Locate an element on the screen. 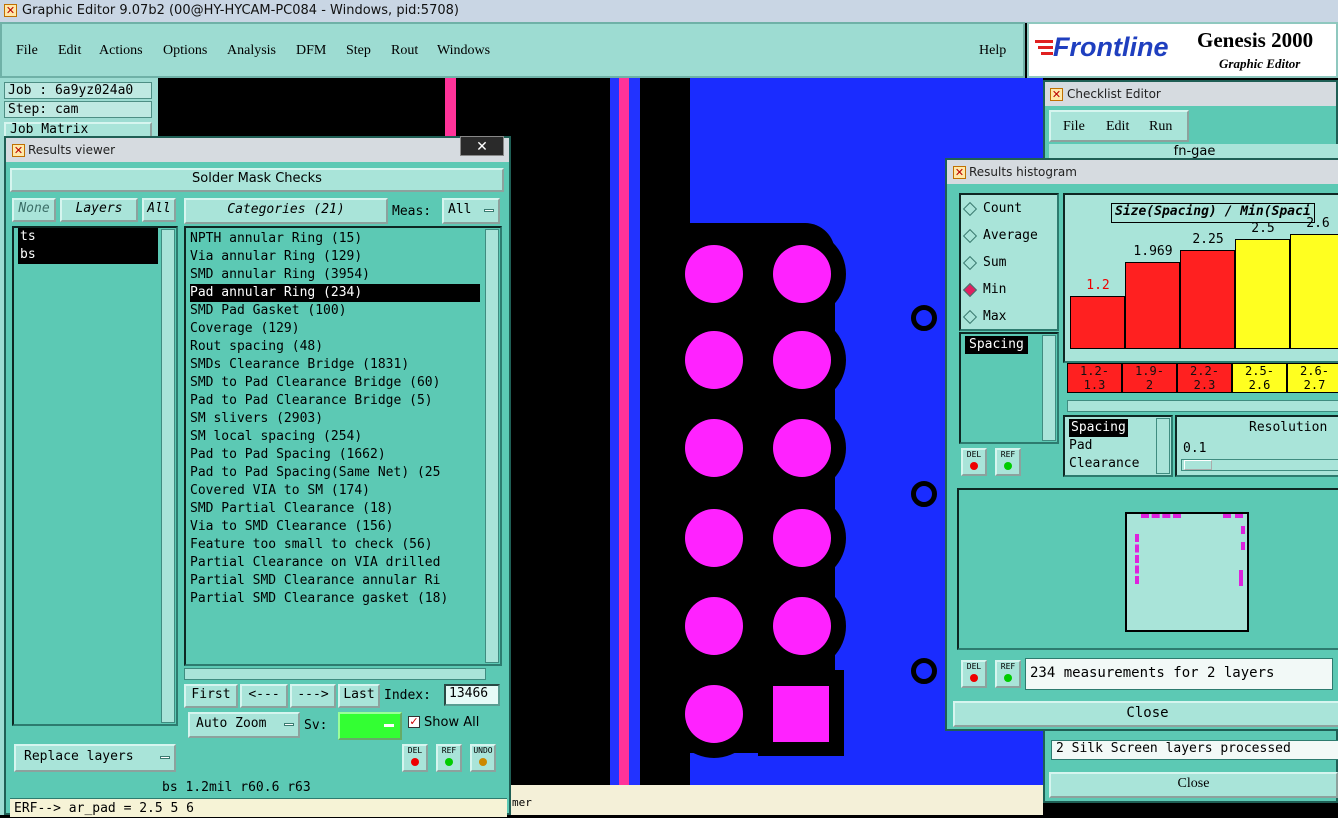 This screenshot has height=818, width=1338. categories-button: Categories (21) is located at coordinates (286, 211).